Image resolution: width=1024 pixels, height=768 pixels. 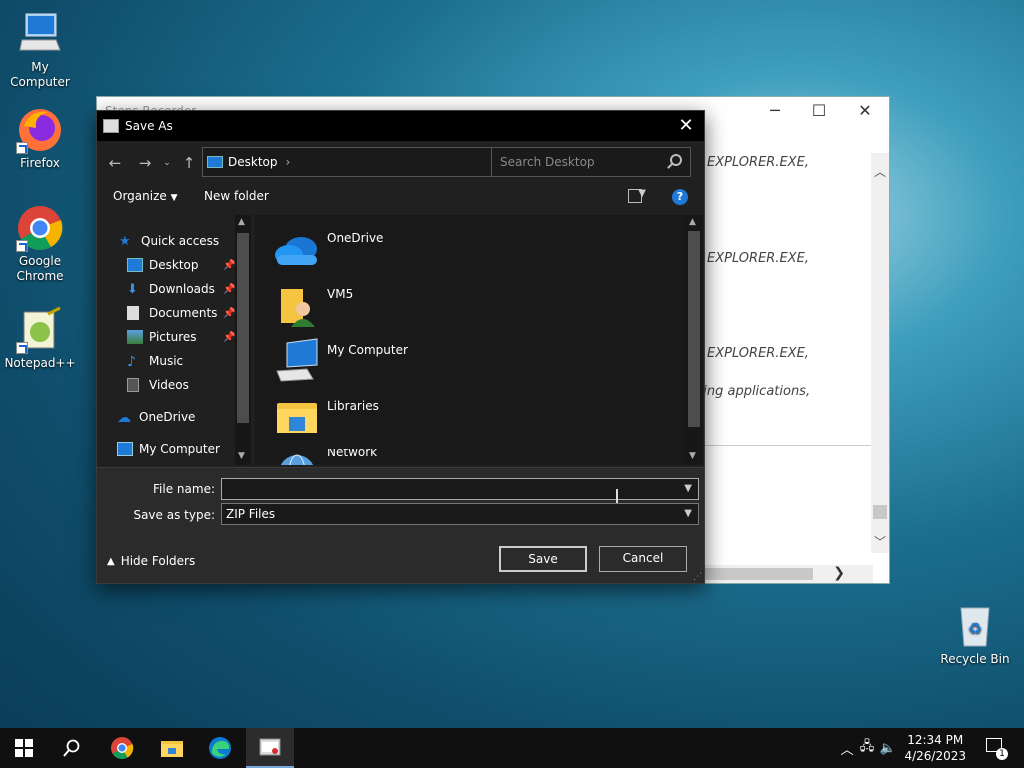 I want to click on network-icon: 🖧, so click(x=867, y=748).